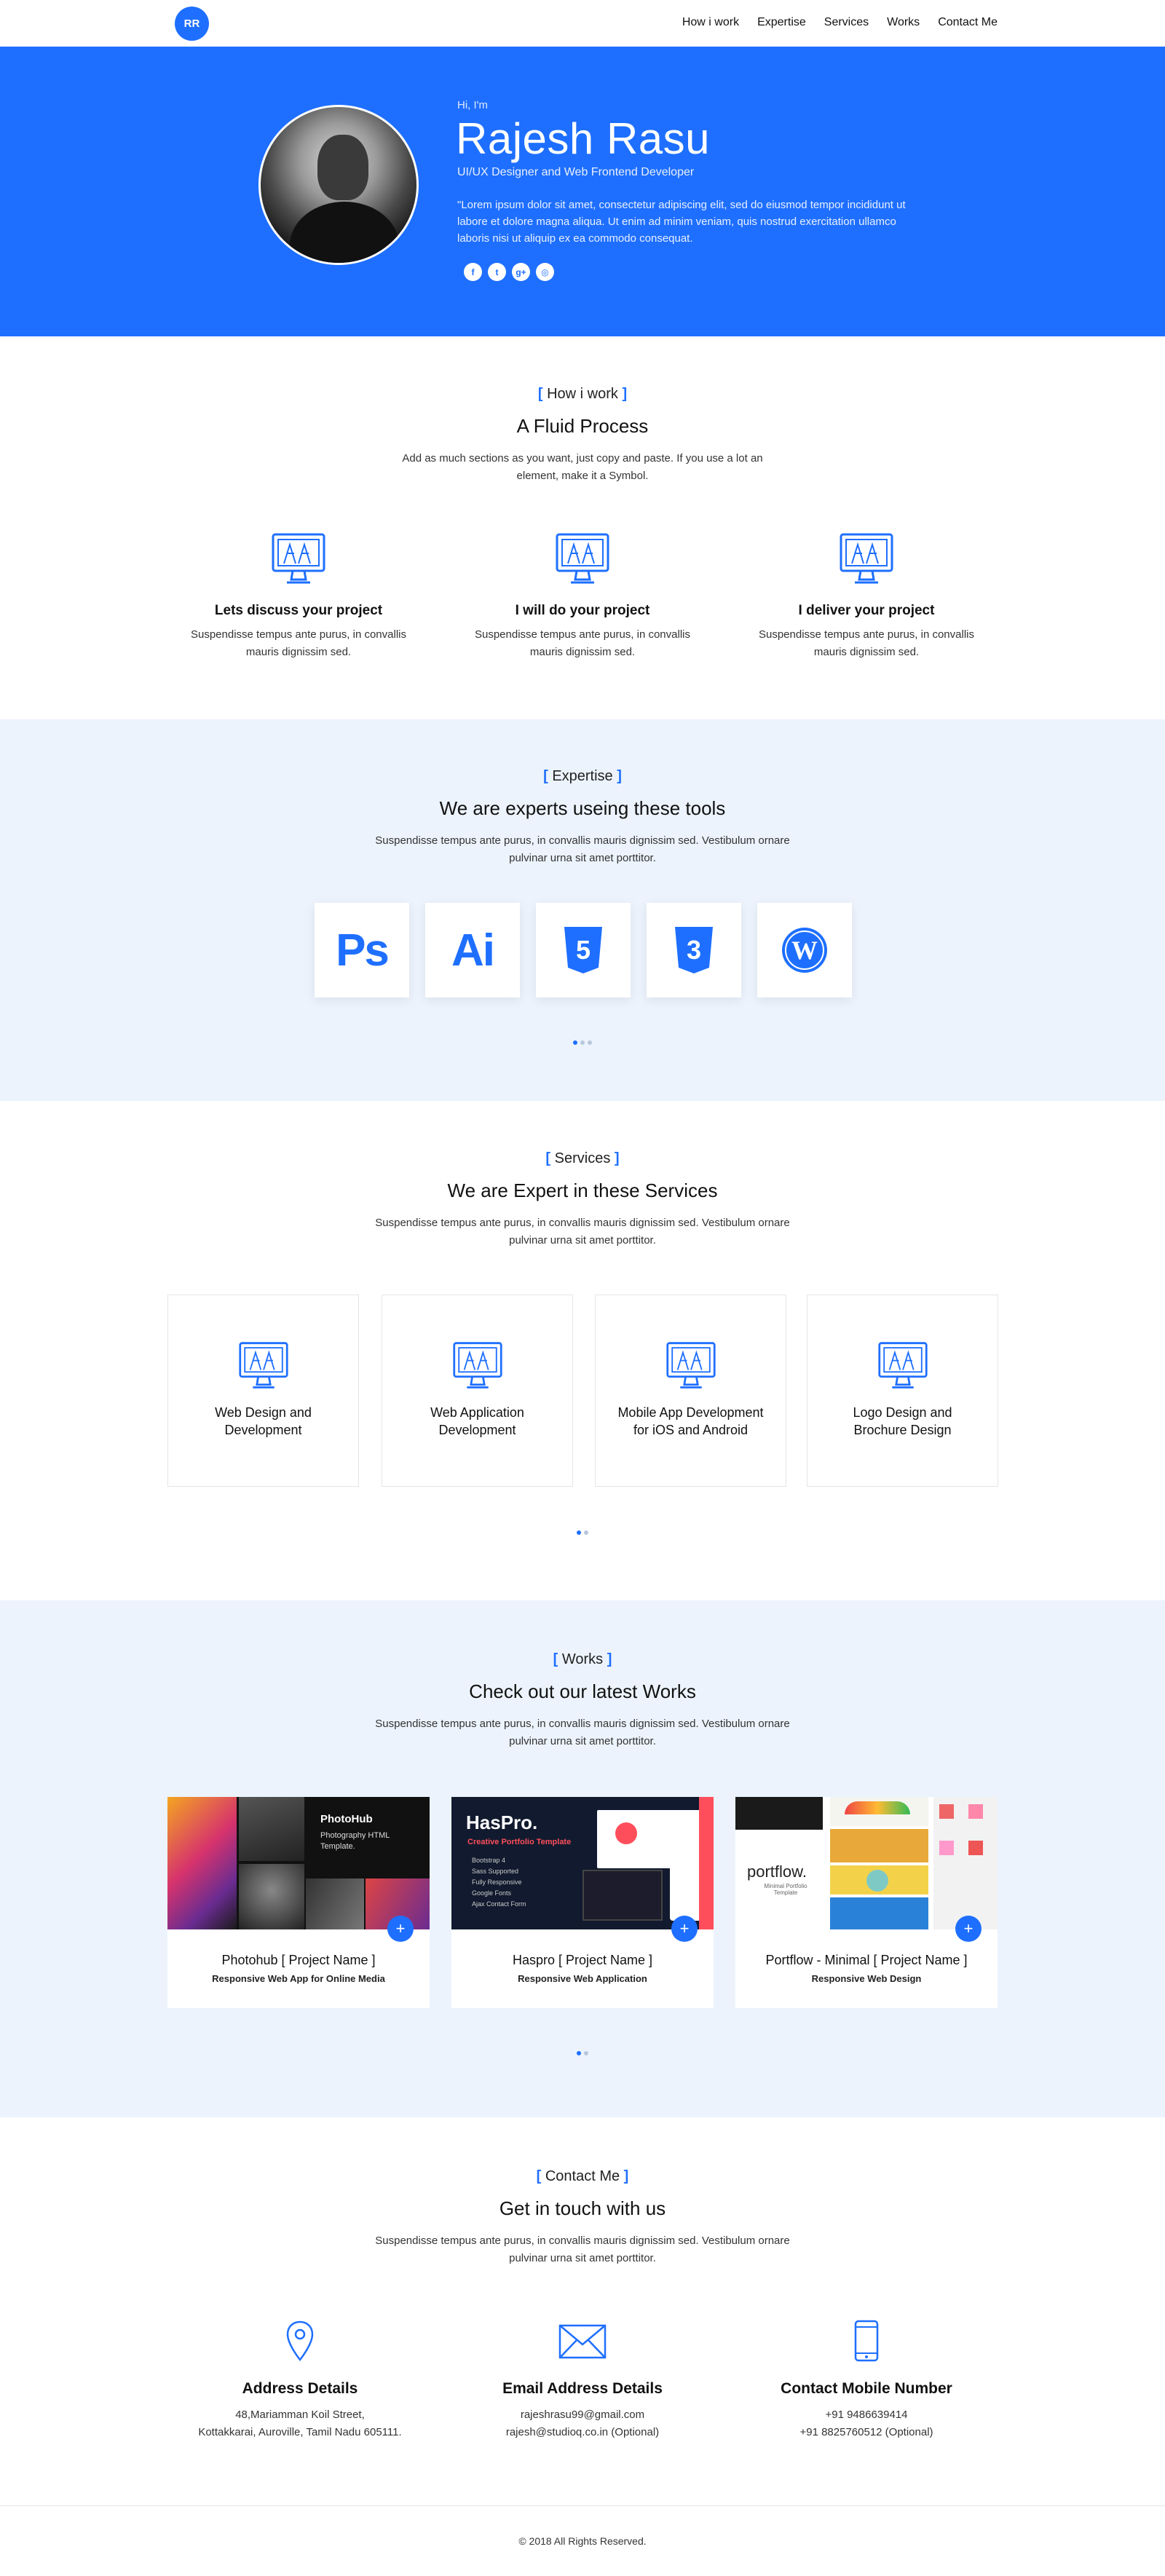 Image resolution: width=1165 pixels, height=2576 pixels. What do you see at coordinates (582, 808) in the screenshot?
I see `expertise-title: We are experts useing these tools` at bounding box center [582, 808].